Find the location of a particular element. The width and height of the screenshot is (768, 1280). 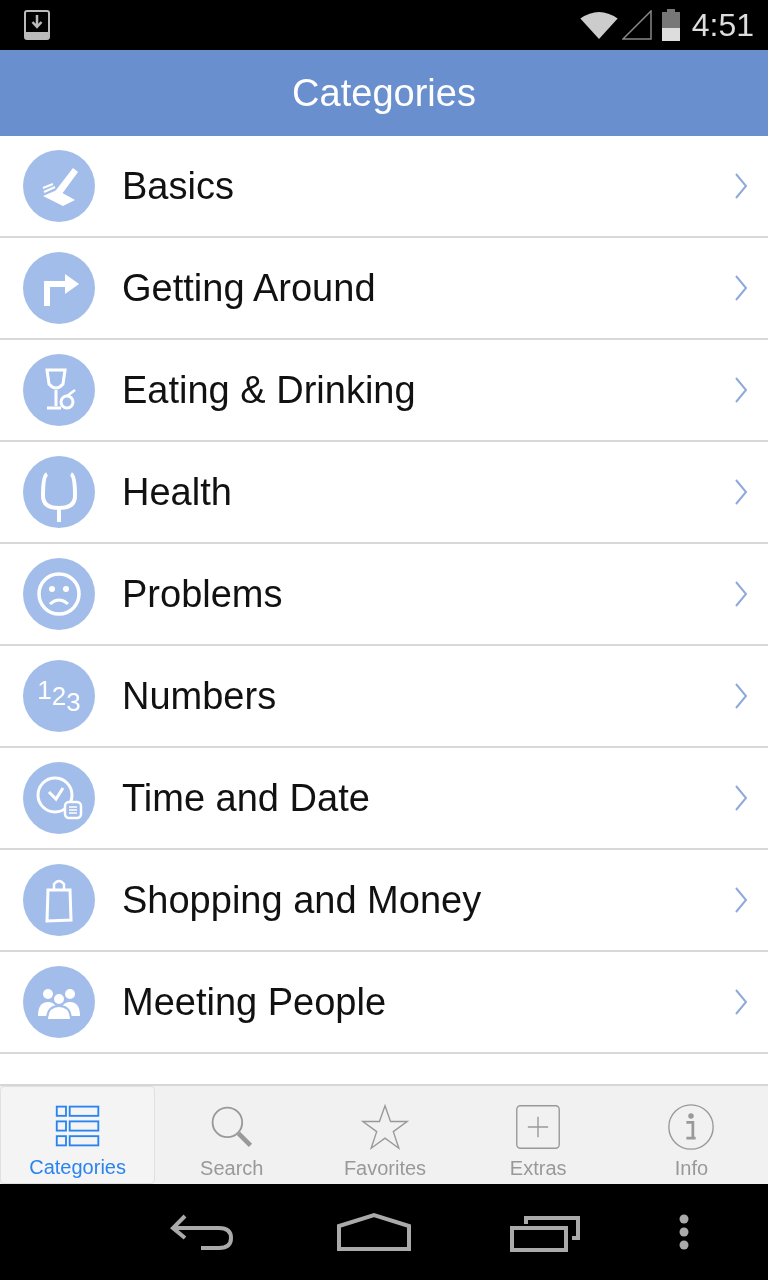

shopping-bag-icon is located at coordinates (59, 900).